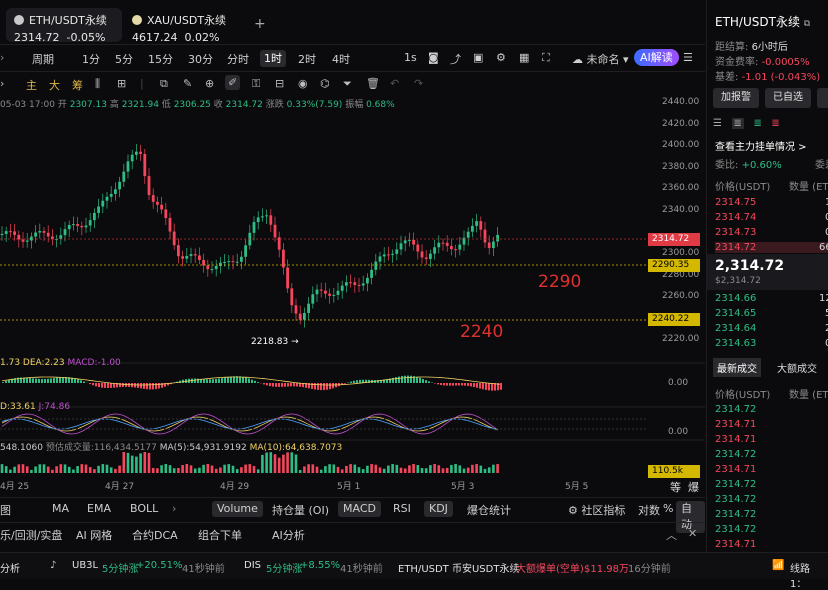  Describe the element at coordinates (359, 509) in the screenshot. I see `ind-macd: MACD` at that location.